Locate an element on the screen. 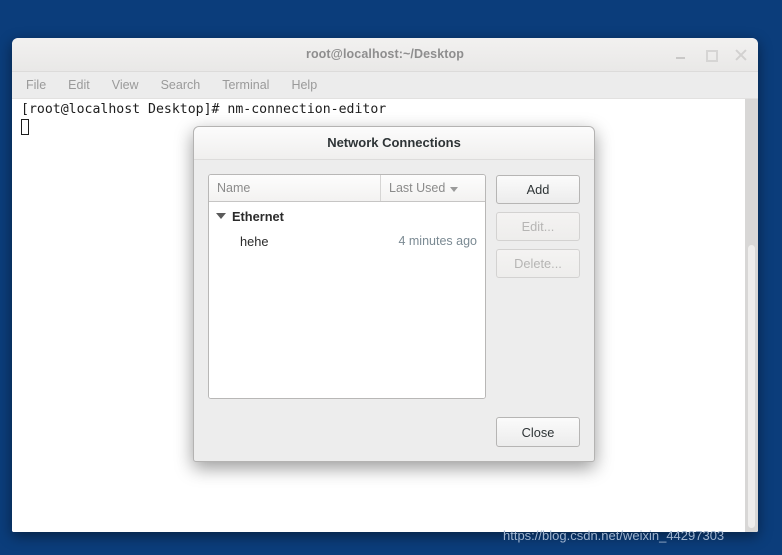 The width and height of the screenshot is (782, 555). close-button: Close is located at coordinates (538, 432).